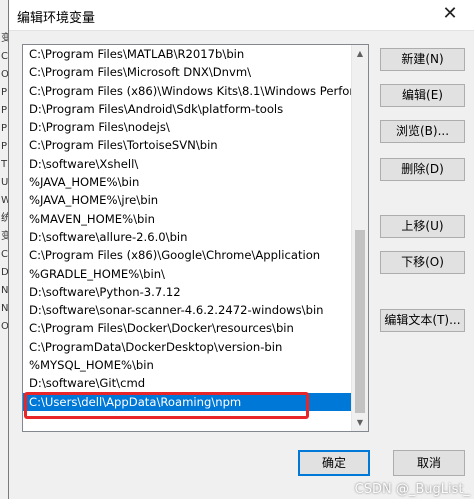 The height and width of the screenshot is (499, 474). What do you see at coordinates (188, 182) in the screenshot?
I see `list-item: %JAVA_HOME%\bin` at bounding box center [188, 182].